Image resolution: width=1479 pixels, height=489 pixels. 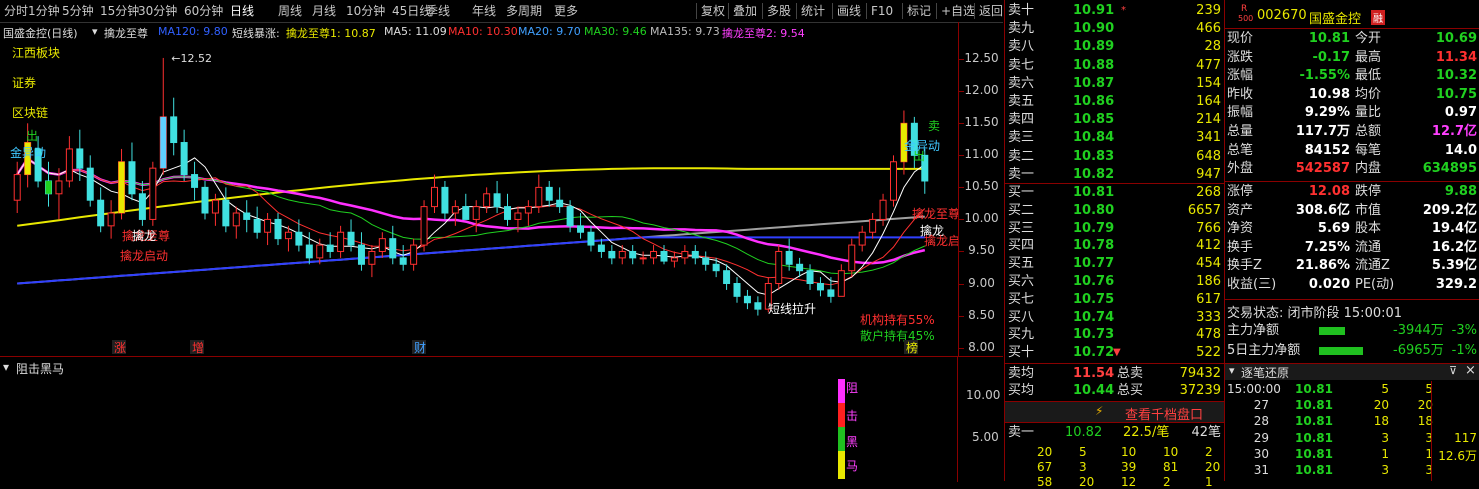 I want to click on ask-mark: *, so click(x=1123, y=10).